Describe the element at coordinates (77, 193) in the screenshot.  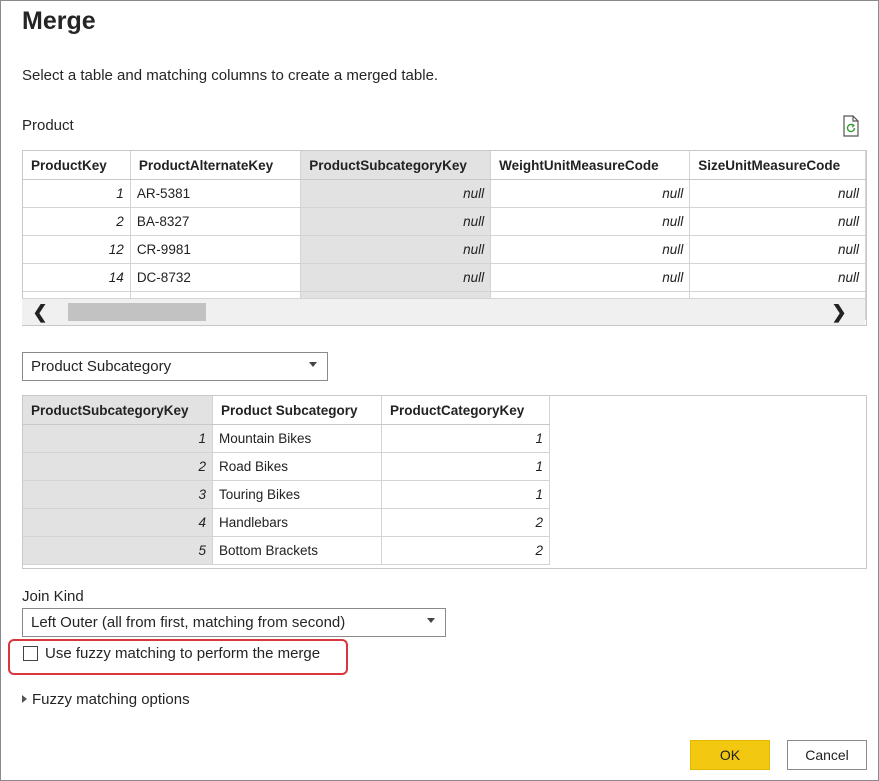
I see `cell-productkey: 1` at that location.